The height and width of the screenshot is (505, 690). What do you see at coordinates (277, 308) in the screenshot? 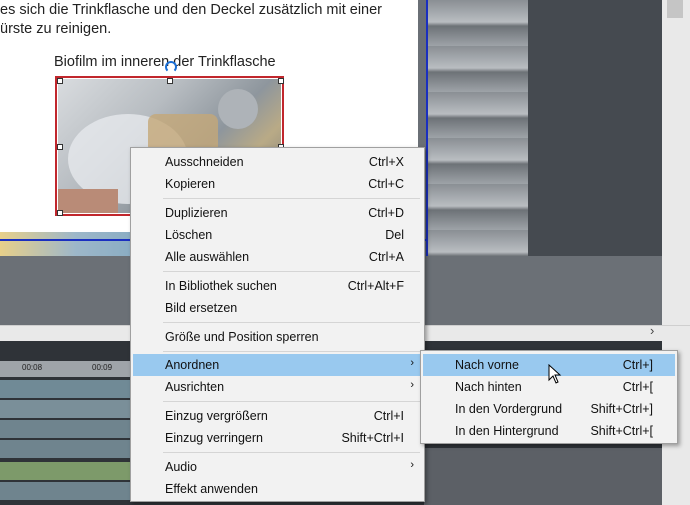
I see `menu-item-bild-ersetzen: Bild ersetzen` at bounding box center [277, 308].